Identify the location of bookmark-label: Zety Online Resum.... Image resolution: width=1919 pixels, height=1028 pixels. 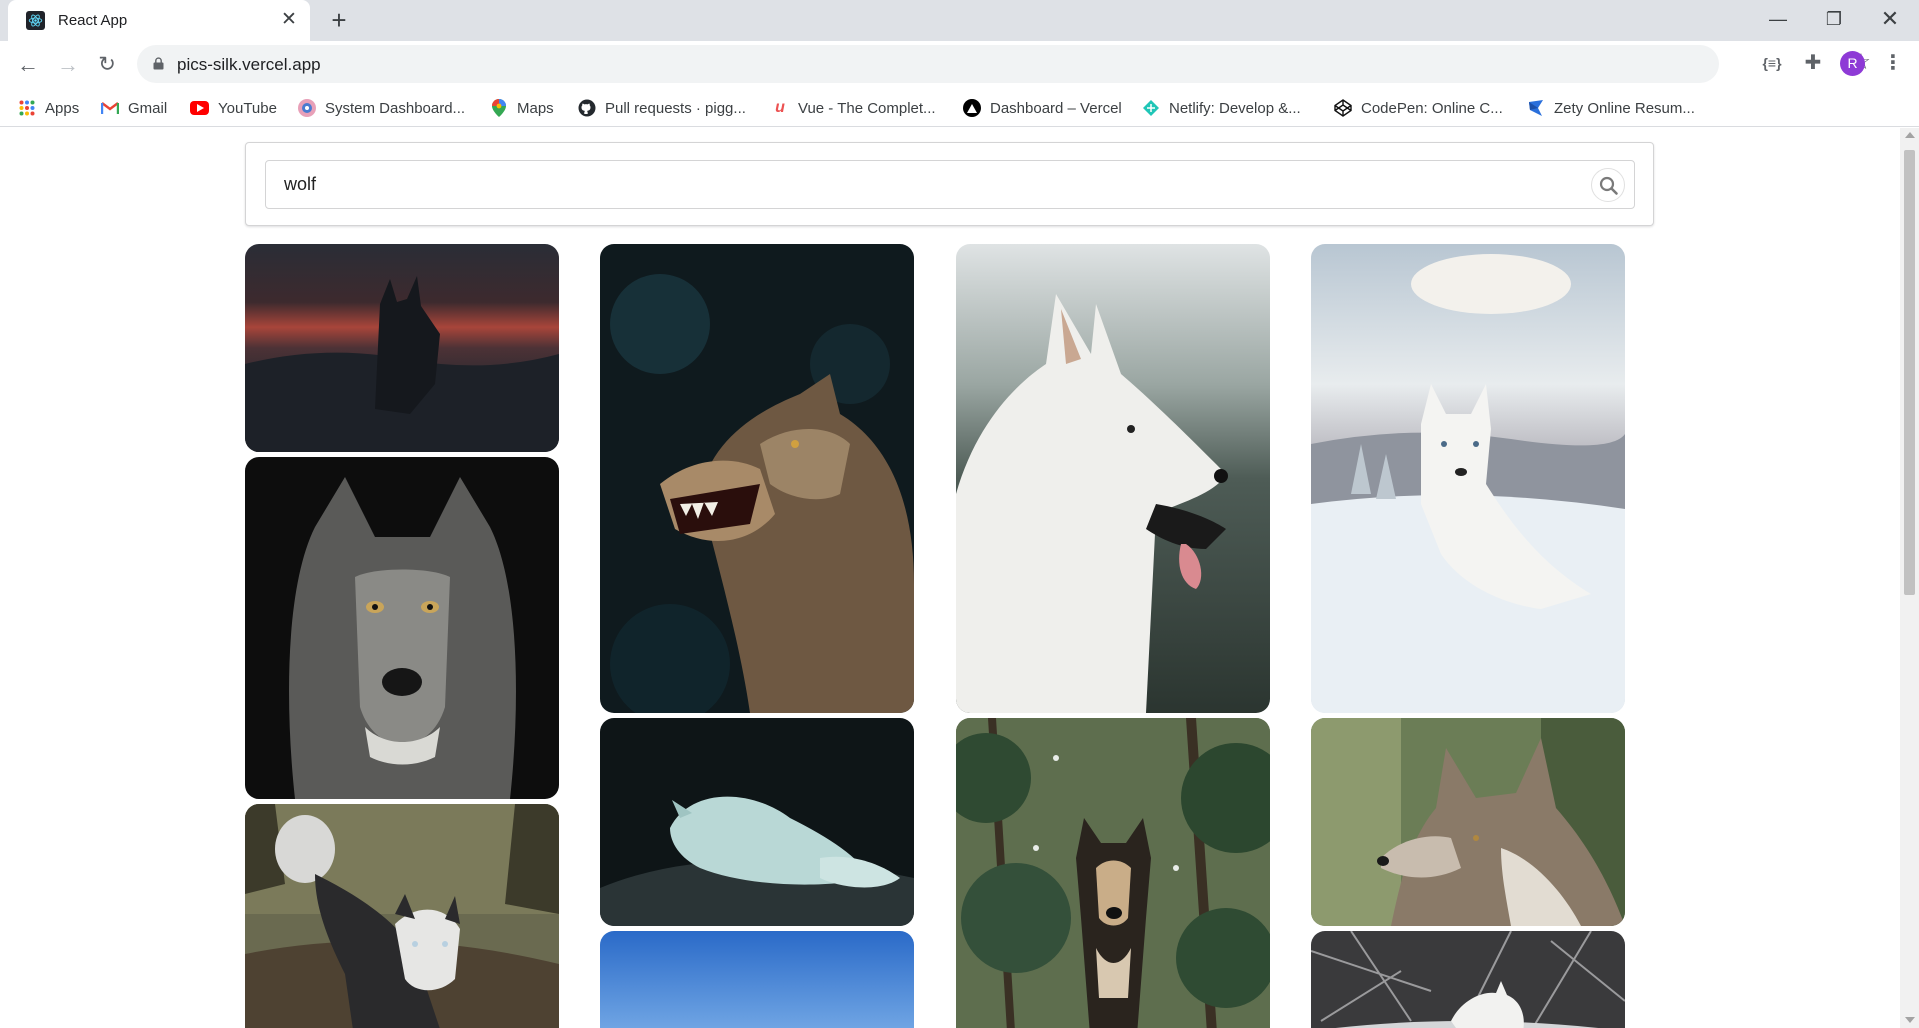
(1624, 108).